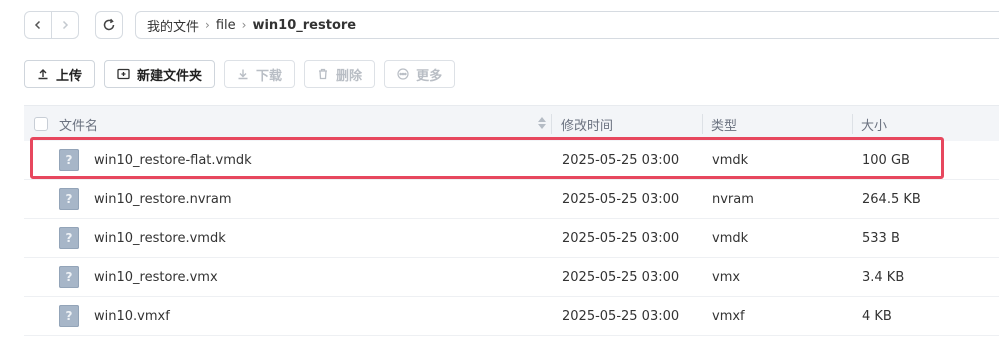  I want to click on table-row: ? win10.vmxf 2025-05-25 03:00 vmxf 4 KB, so click(511, 316).